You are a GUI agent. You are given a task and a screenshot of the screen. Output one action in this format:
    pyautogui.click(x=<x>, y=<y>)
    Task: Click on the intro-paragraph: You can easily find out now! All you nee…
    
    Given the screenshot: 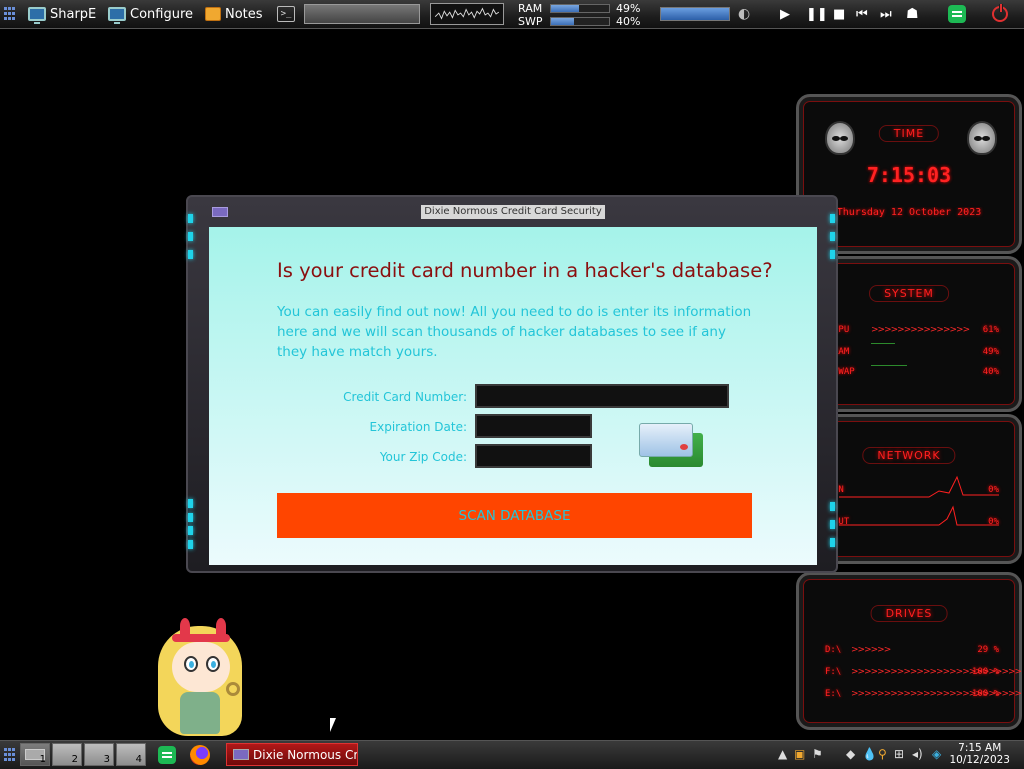 What is the action you would take?
    pyautogui.click(x=514, y=332)
    